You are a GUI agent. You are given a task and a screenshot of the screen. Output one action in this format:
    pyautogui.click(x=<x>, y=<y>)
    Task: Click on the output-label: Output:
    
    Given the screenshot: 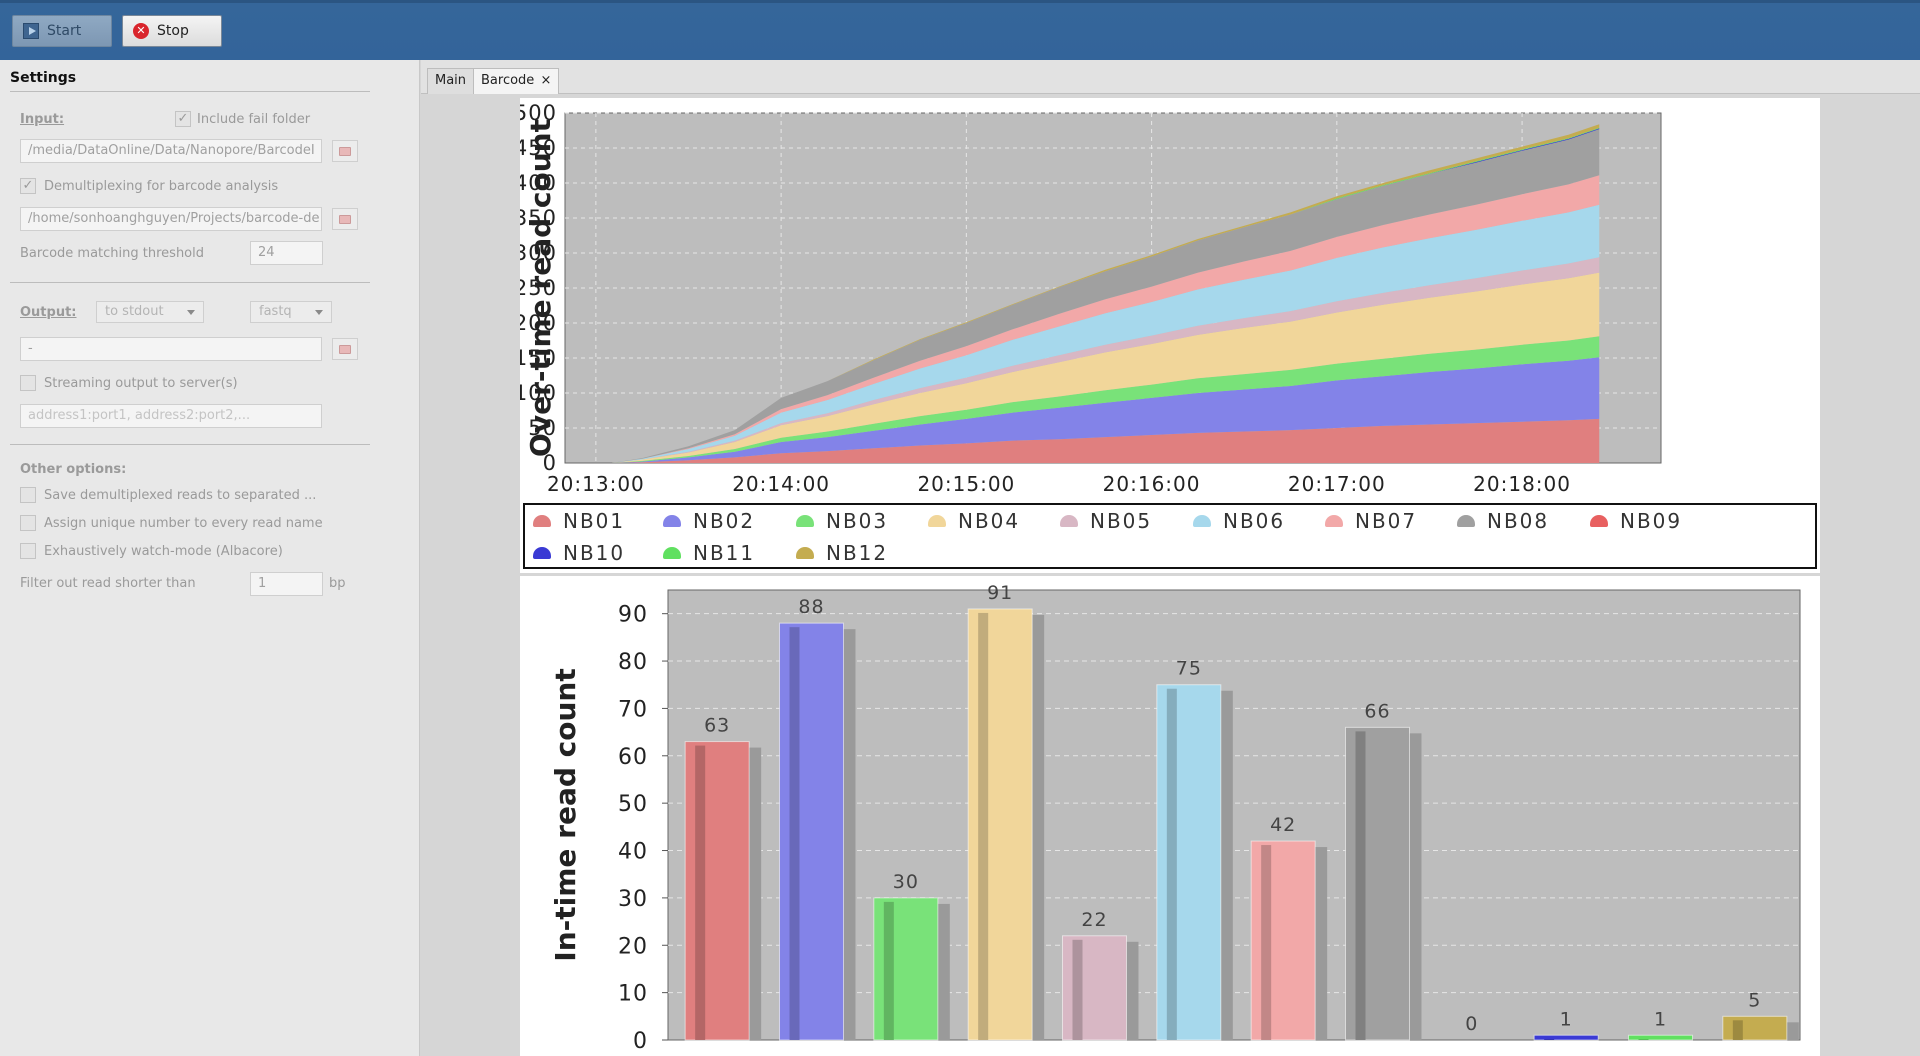 What is the action you would take?
    pyautogui.click(x=48, y=312)
    